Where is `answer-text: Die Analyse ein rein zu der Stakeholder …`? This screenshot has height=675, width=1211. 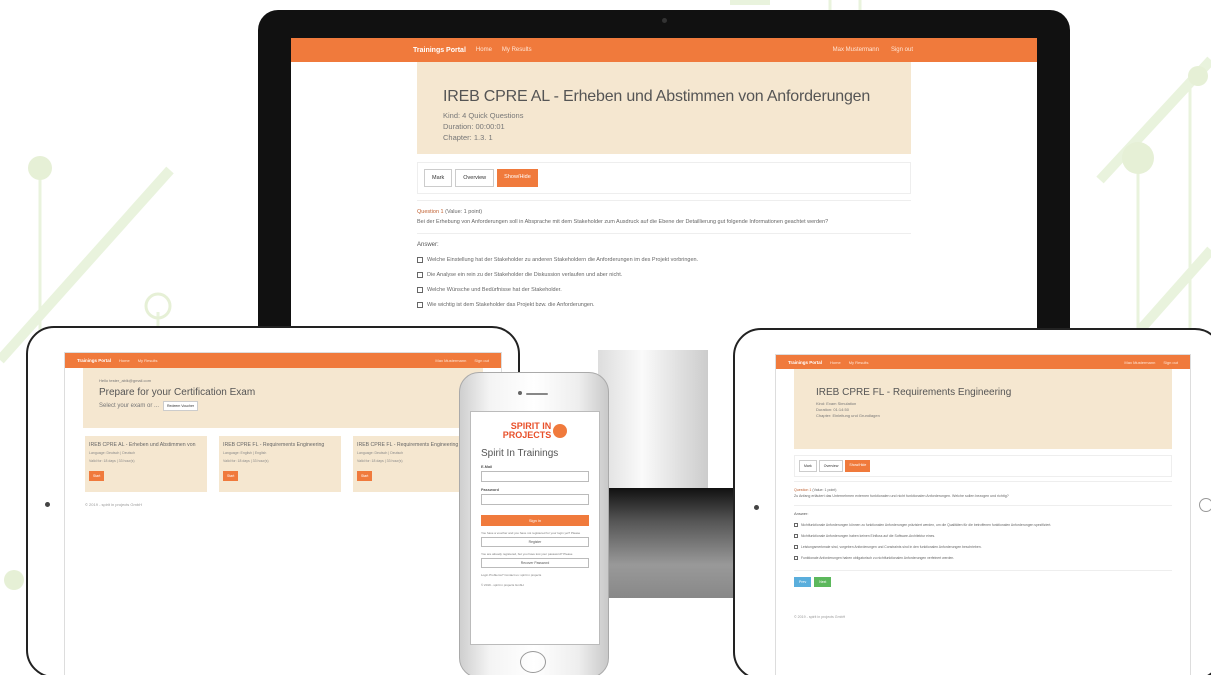
answer-text: Die Analyse ein rein zu der Stakeholder … is located at coordinates (525, 275).